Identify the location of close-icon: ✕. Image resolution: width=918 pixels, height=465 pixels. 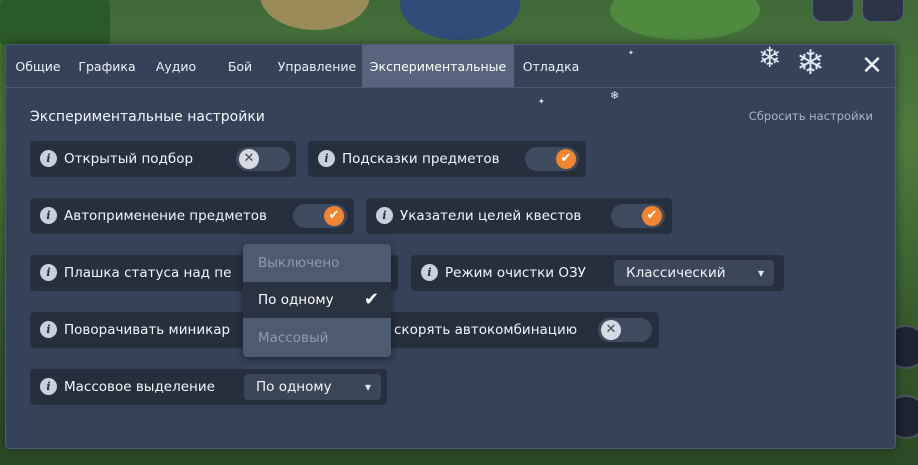
(872, 66).